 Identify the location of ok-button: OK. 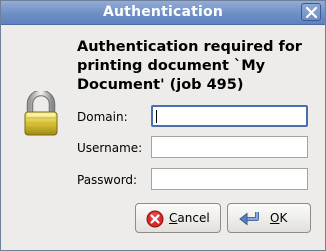
(269, 218).